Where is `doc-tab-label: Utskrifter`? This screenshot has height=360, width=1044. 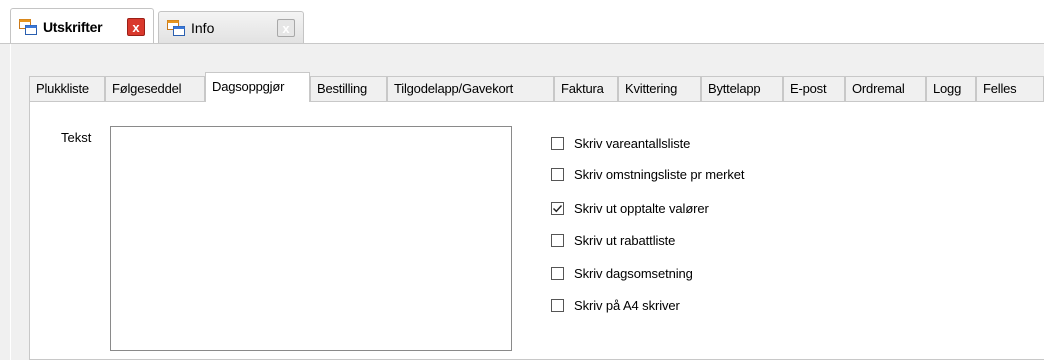 doc-tab-label: Utskrifter is located at coordinates (73, 26).